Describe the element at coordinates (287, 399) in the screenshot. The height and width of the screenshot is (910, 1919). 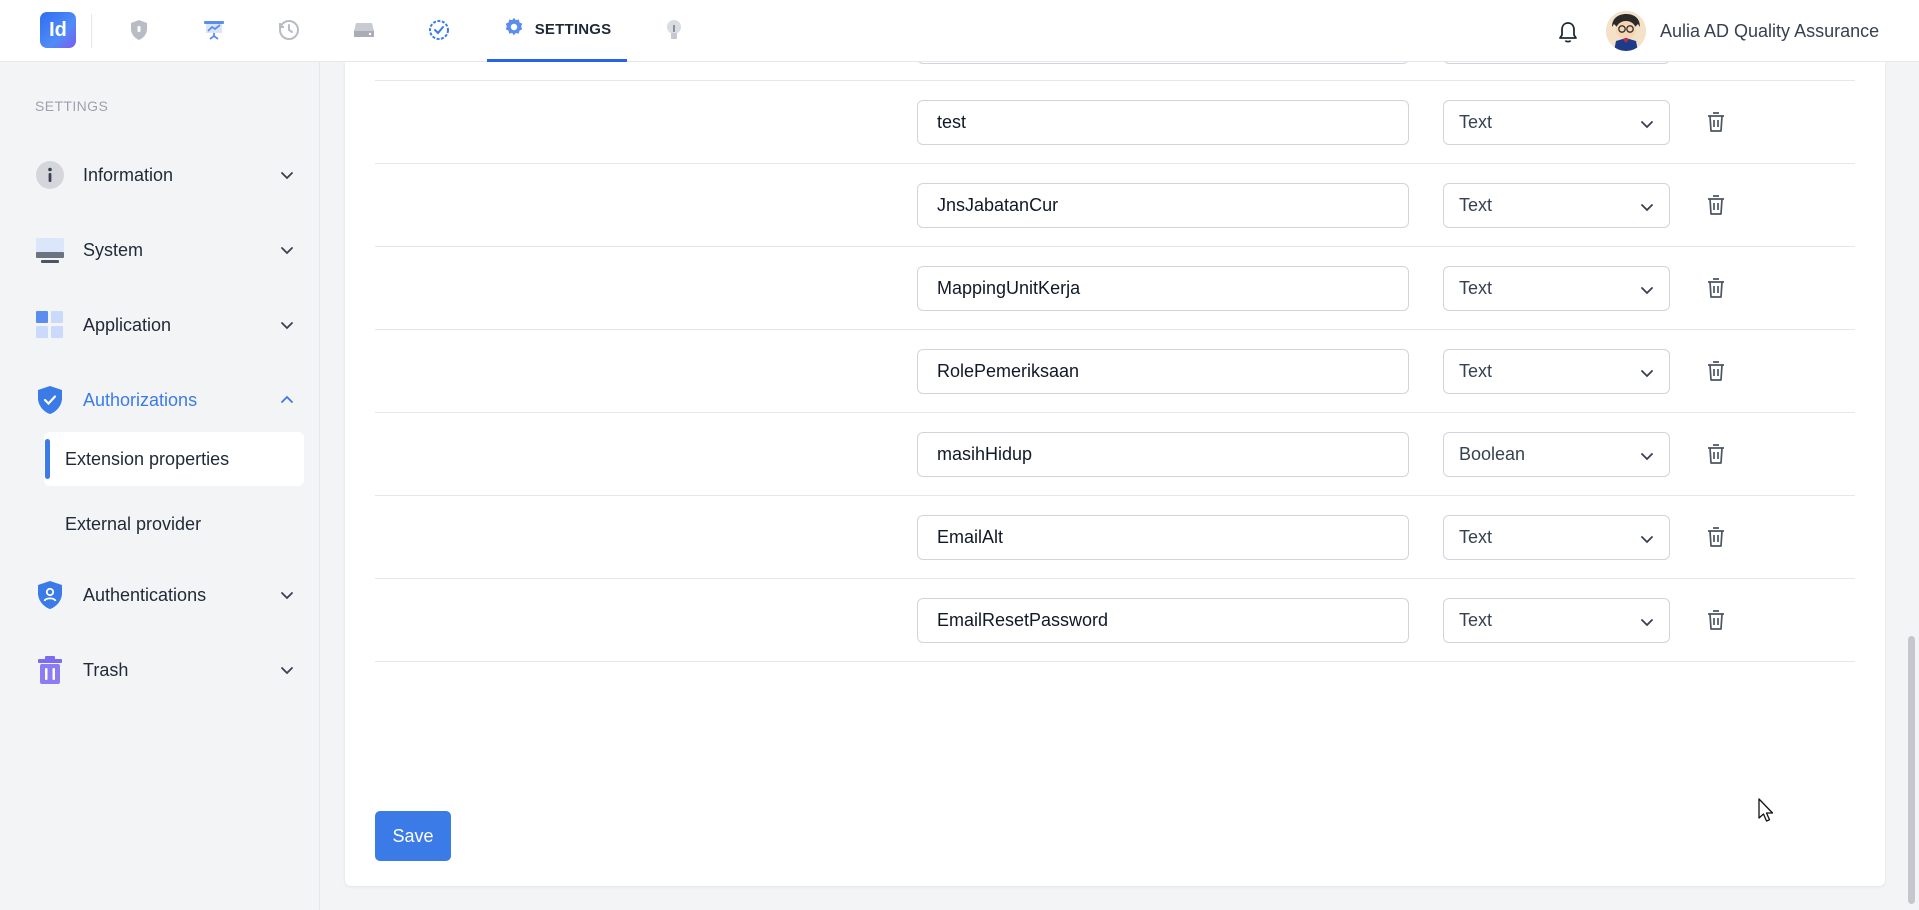
I see `chevron-up-icon` at that location.